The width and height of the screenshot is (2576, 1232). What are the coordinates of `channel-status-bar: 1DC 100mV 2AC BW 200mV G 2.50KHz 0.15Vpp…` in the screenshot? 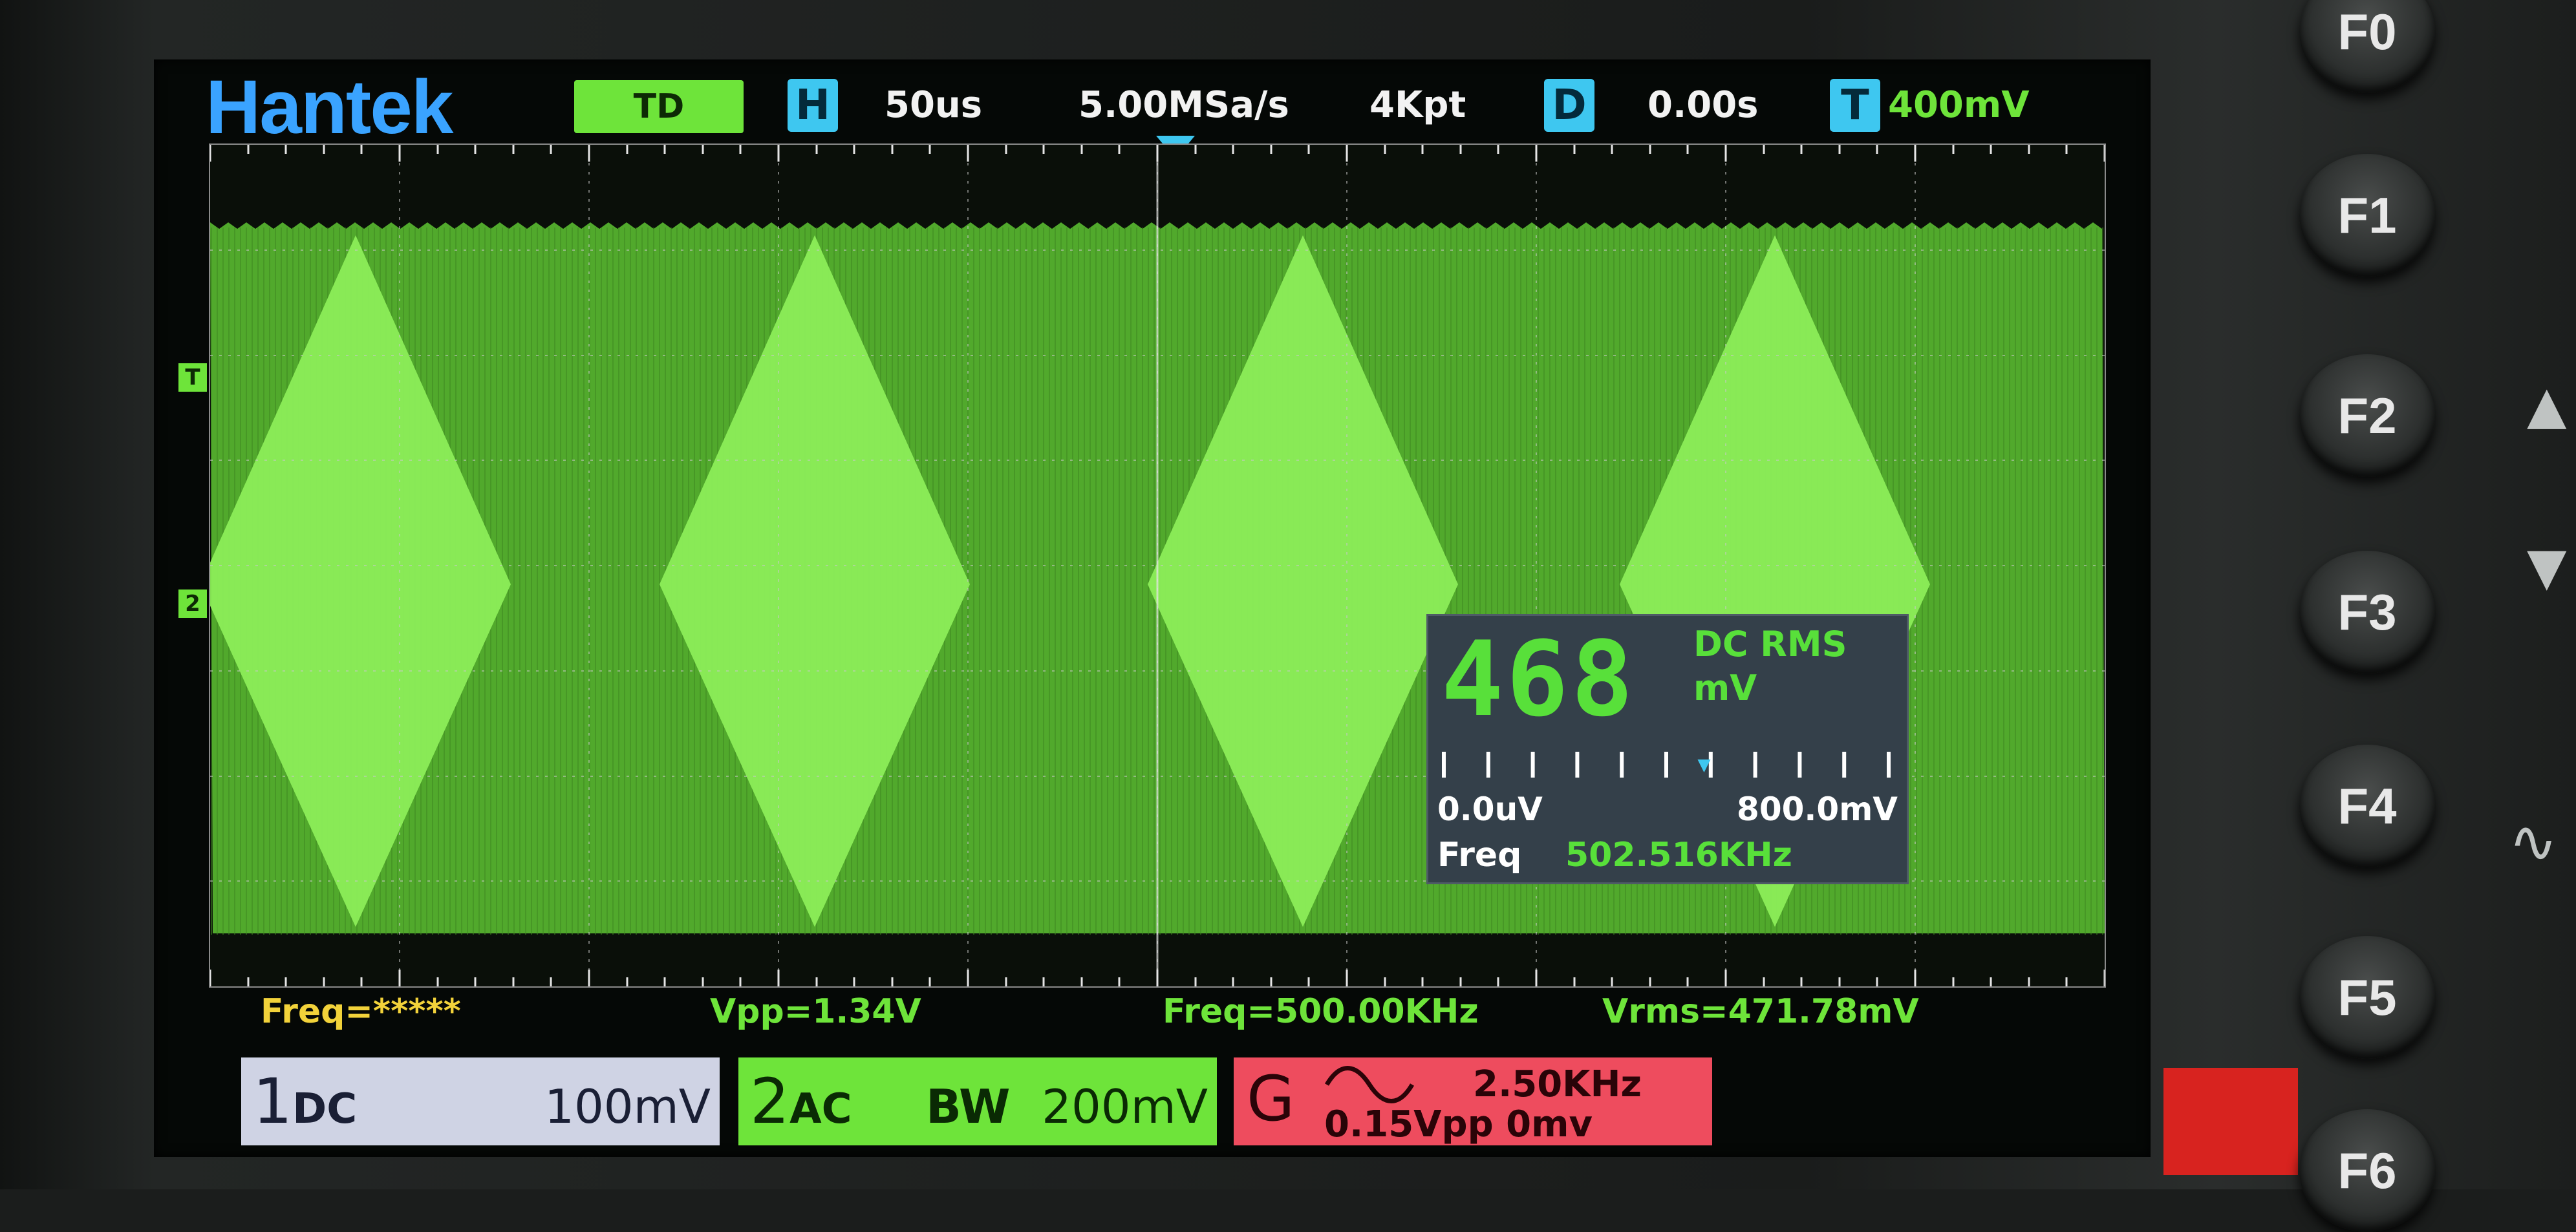 It's located at (1152, 1103).